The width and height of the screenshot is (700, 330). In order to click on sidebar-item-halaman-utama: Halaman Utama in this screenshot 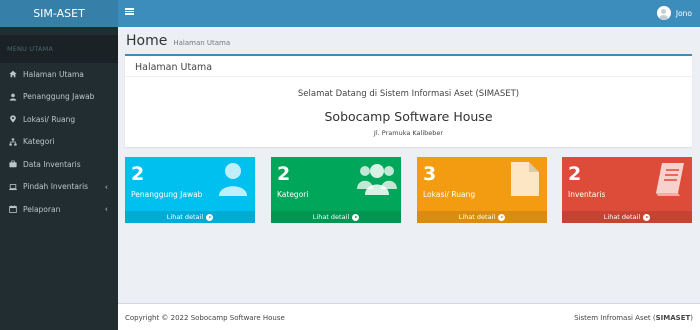, I will do `click(59, 74)`.